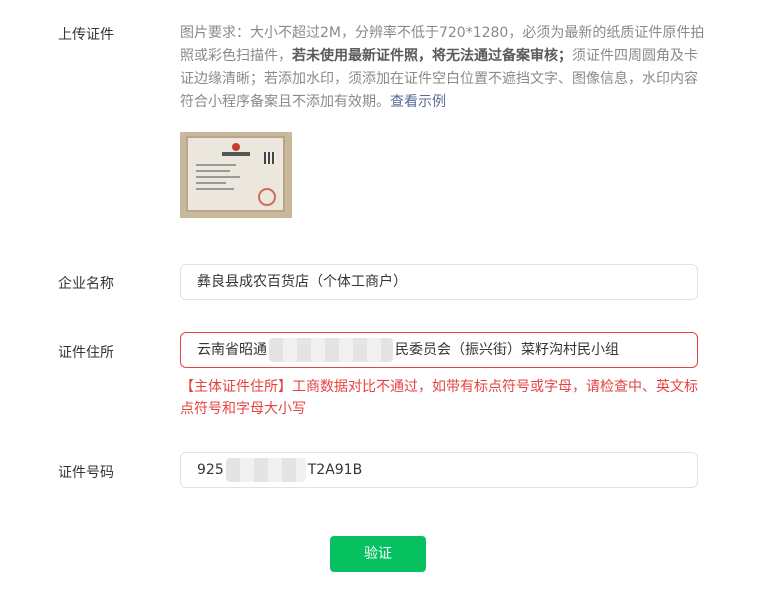  Describe the element at coordinates (335, 470) in the screenshot. I see `id-number-value-end: T2A91B` at that location.